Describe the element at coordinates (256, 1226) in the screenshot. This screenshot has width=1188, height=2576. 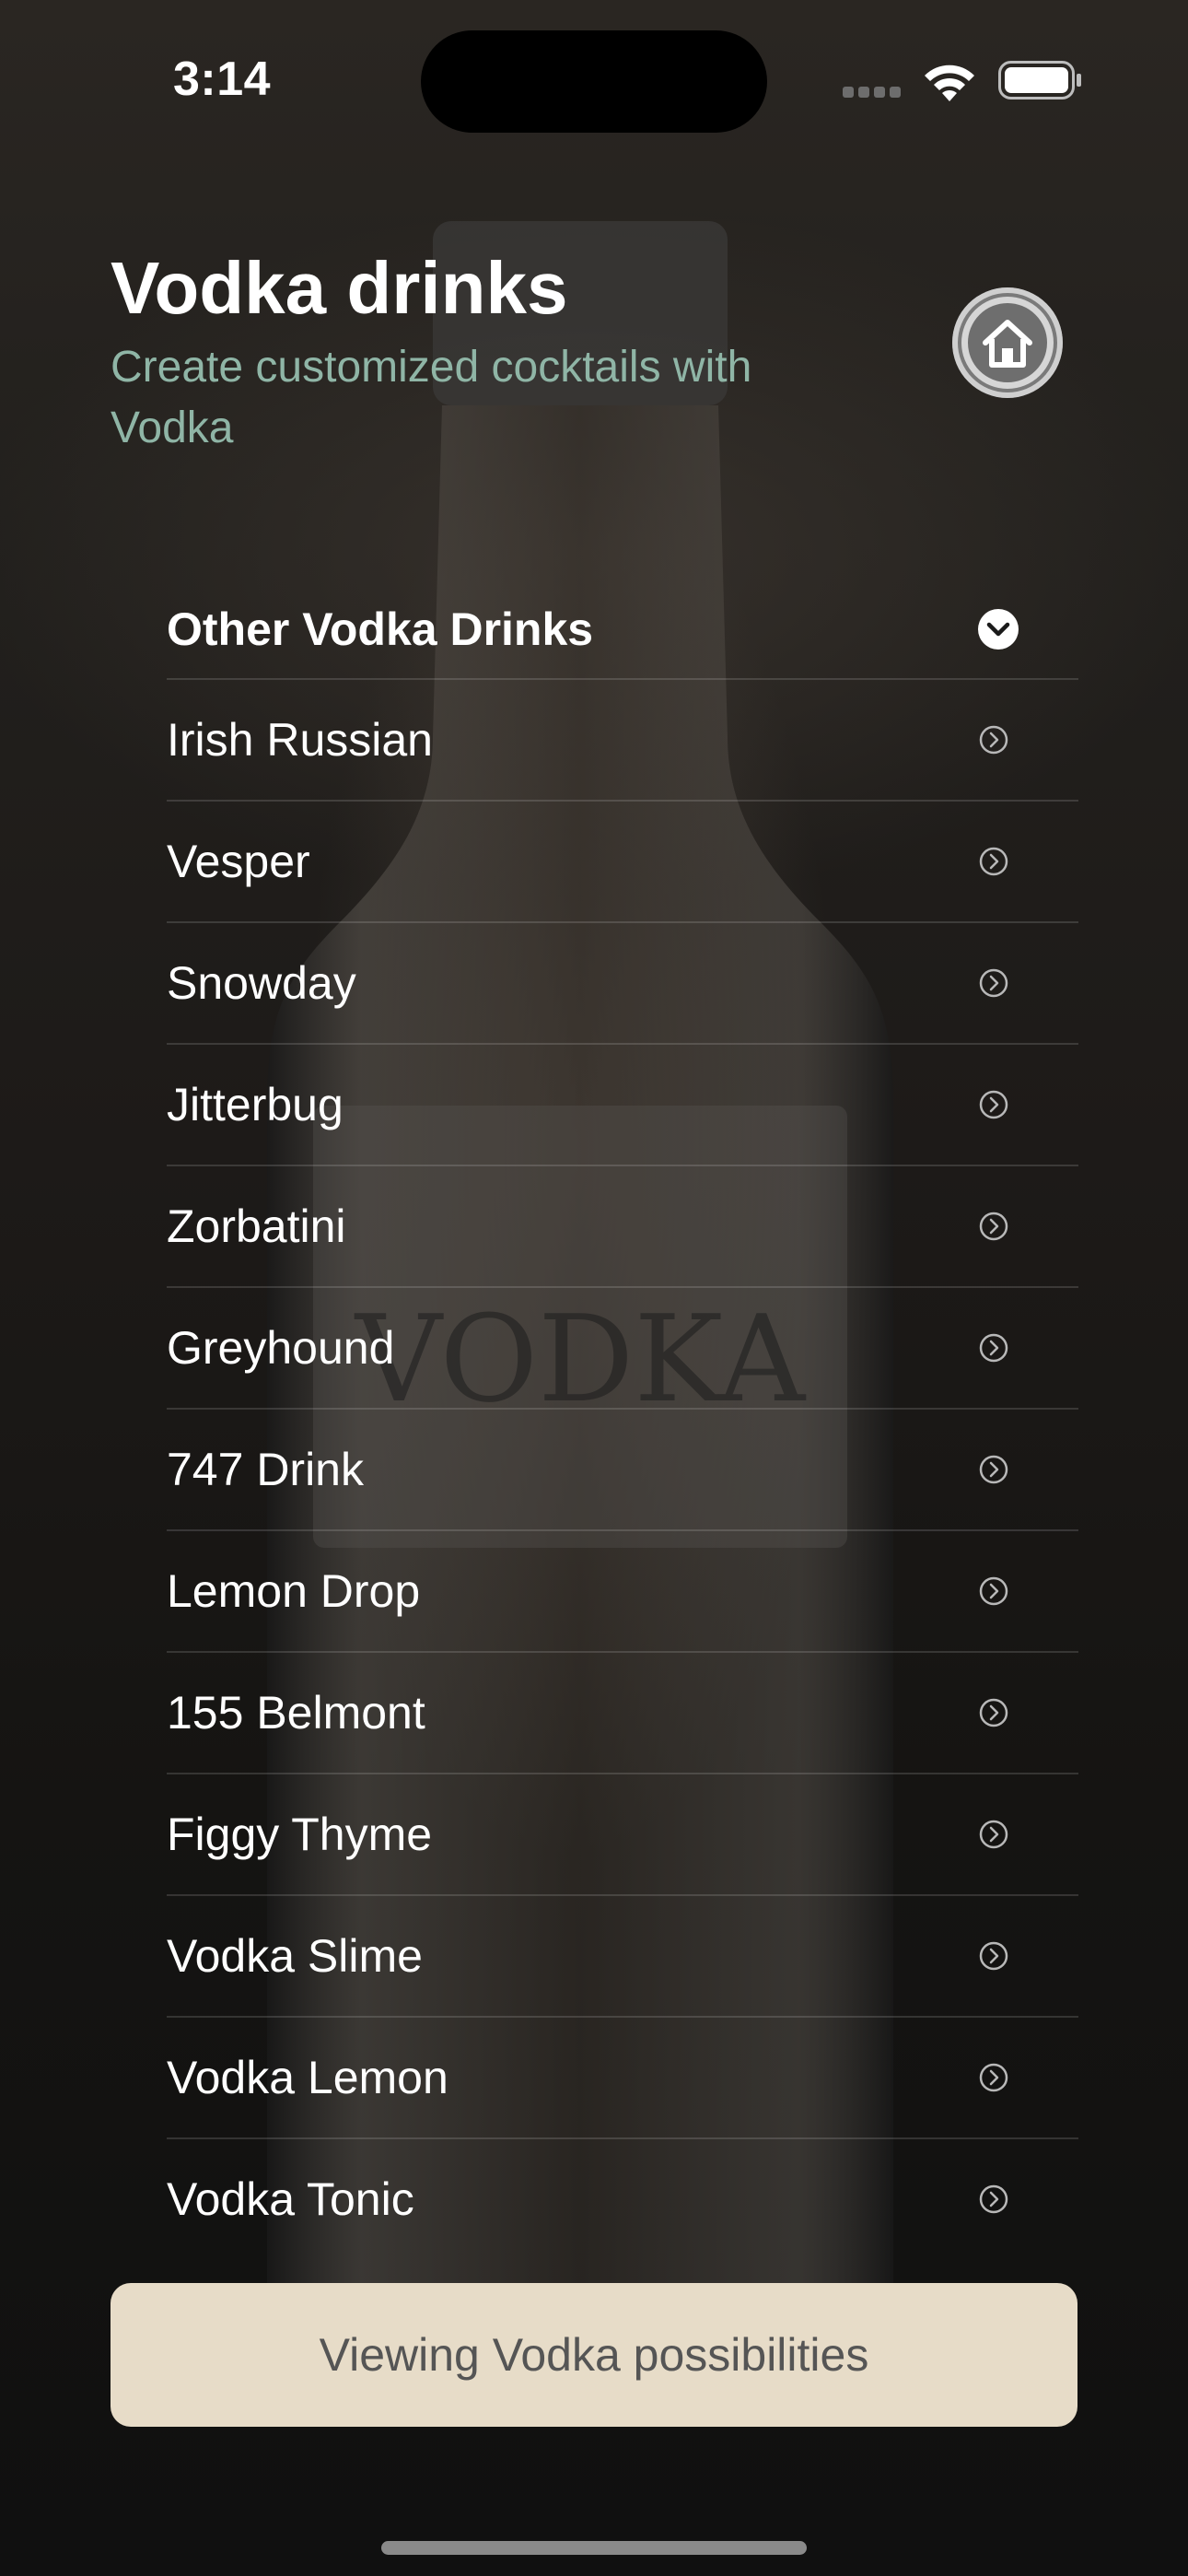
I see `drink-name: Zorbatini` at that location.